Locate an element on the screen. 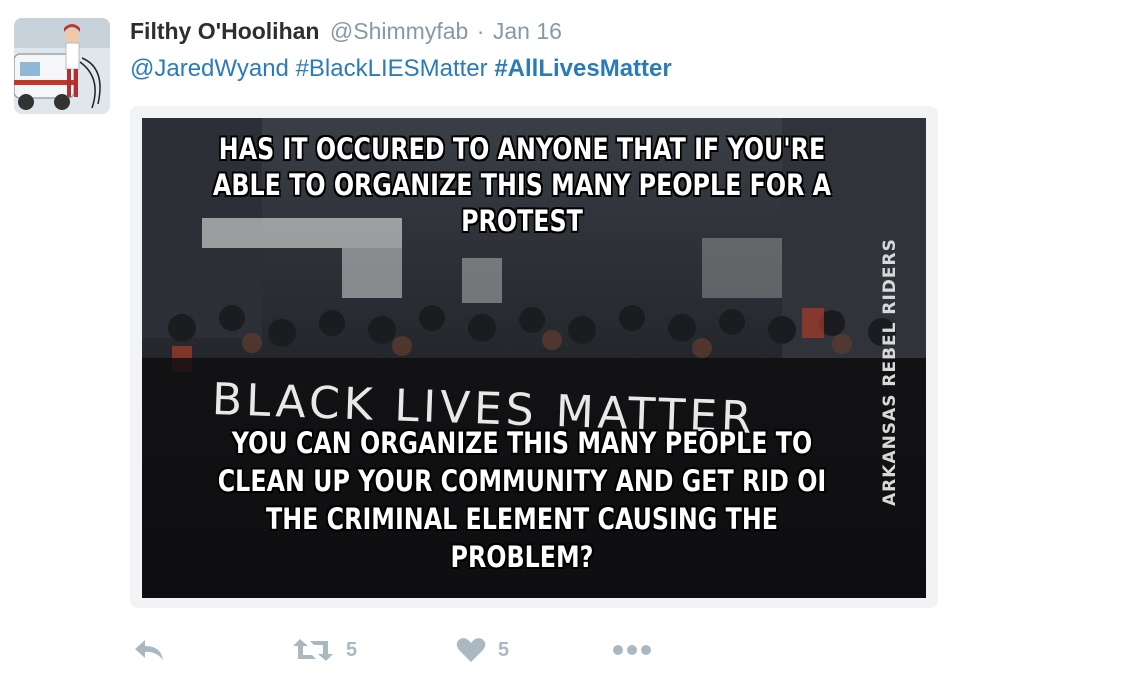 The height and width of the screenshot is (682, 1144). heart-icon is located at coordinates (471, 650).